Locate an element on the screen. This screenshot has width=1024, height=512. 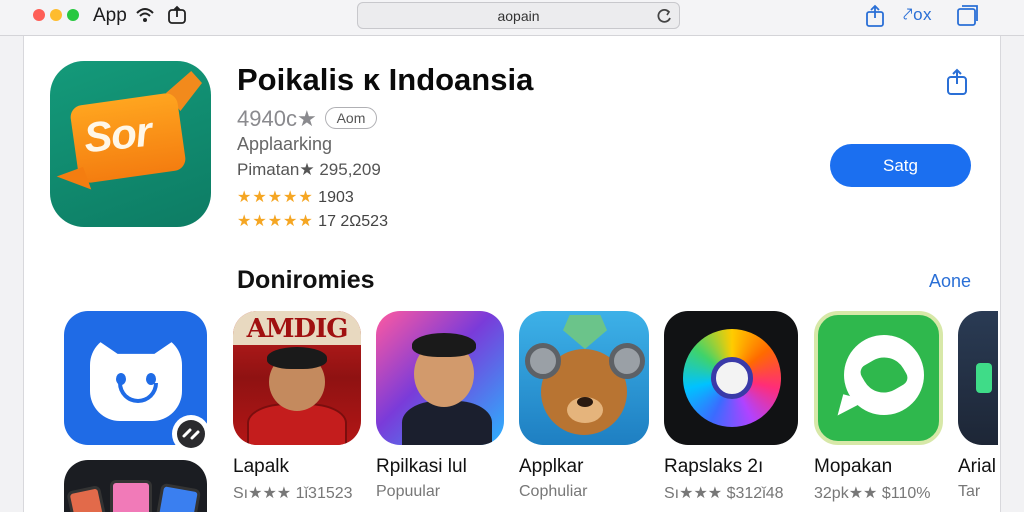
app-tile-name: Applkar is located at coordinates (551, 467).